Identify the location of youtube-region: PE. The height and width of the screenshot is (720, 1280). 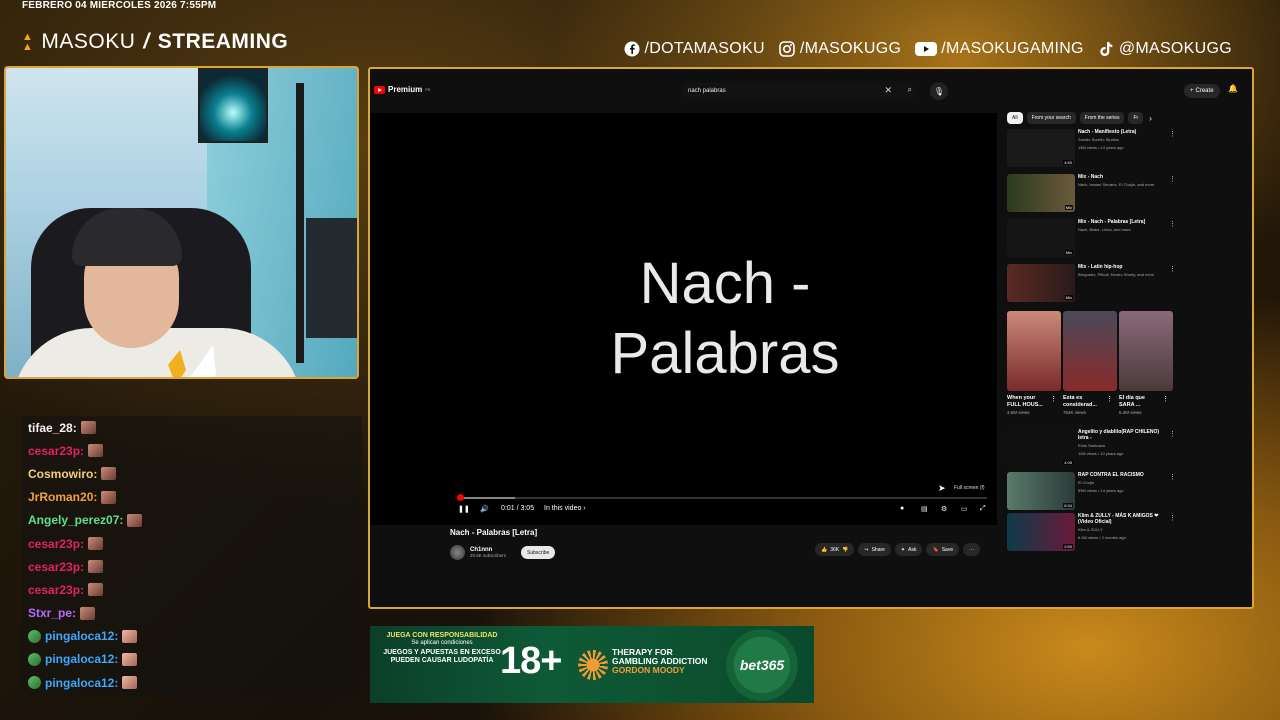
(428, 89).